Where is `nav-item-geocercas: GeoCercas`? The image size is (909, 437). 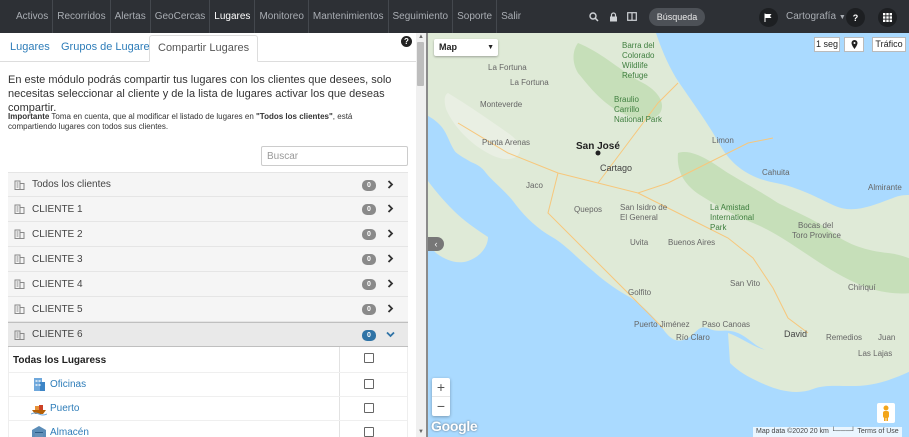 nav-item-geocercas: GeoCercas is located at coordinates (181, 16).